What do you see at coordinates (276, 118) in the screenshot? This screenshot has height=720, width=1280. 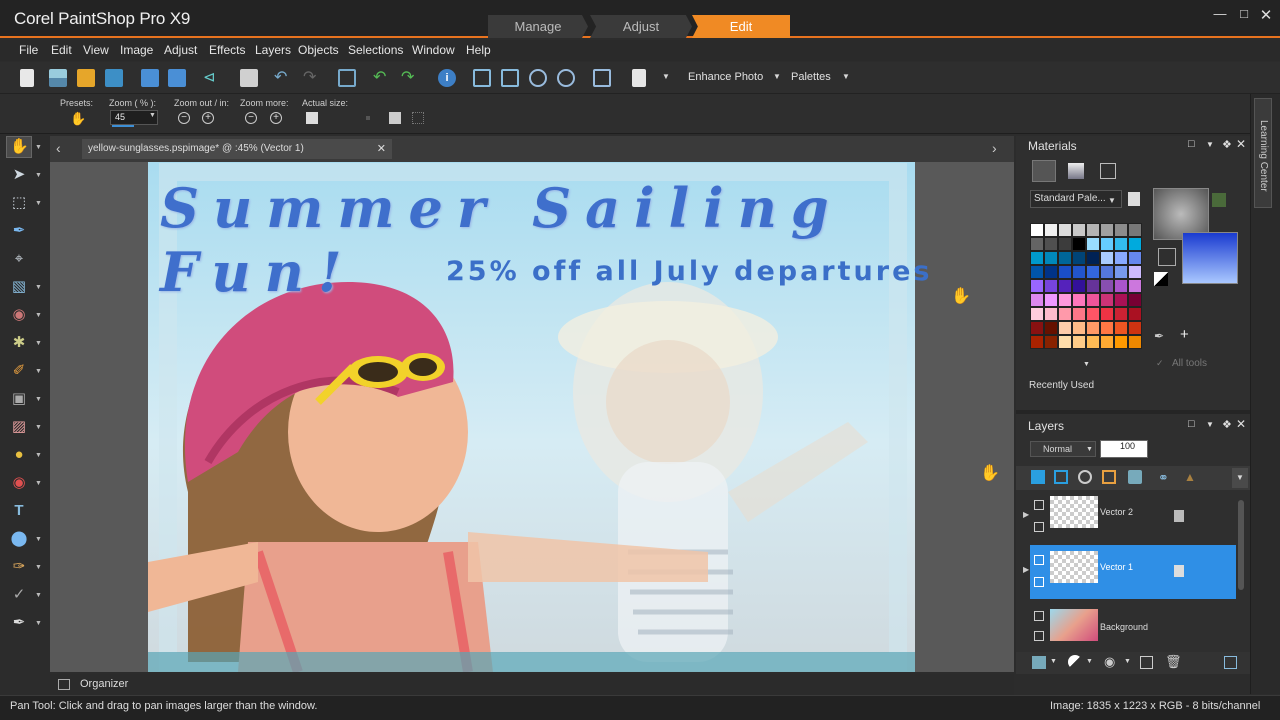 I see `zoom-more-in-icon: +` at bounding box center [276, 118].